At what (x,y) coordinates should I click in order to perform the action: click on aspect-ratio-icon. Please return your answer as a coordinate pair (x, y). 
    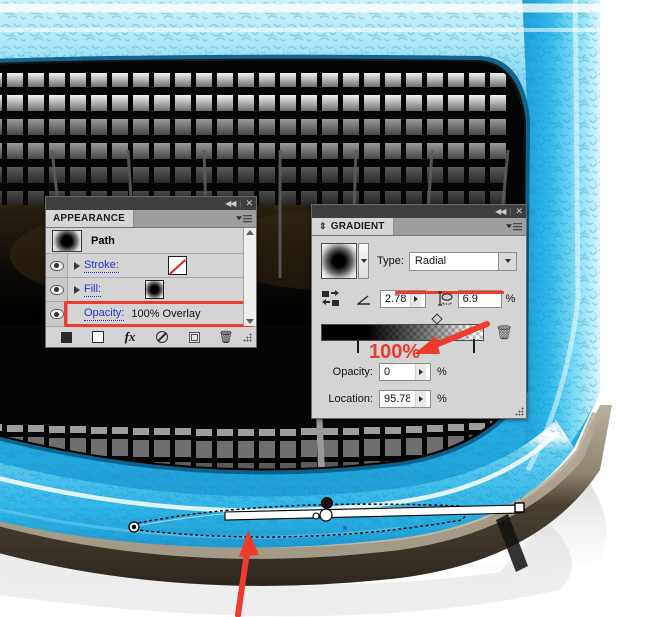
    Looking at the image, I should click on (445, 299).